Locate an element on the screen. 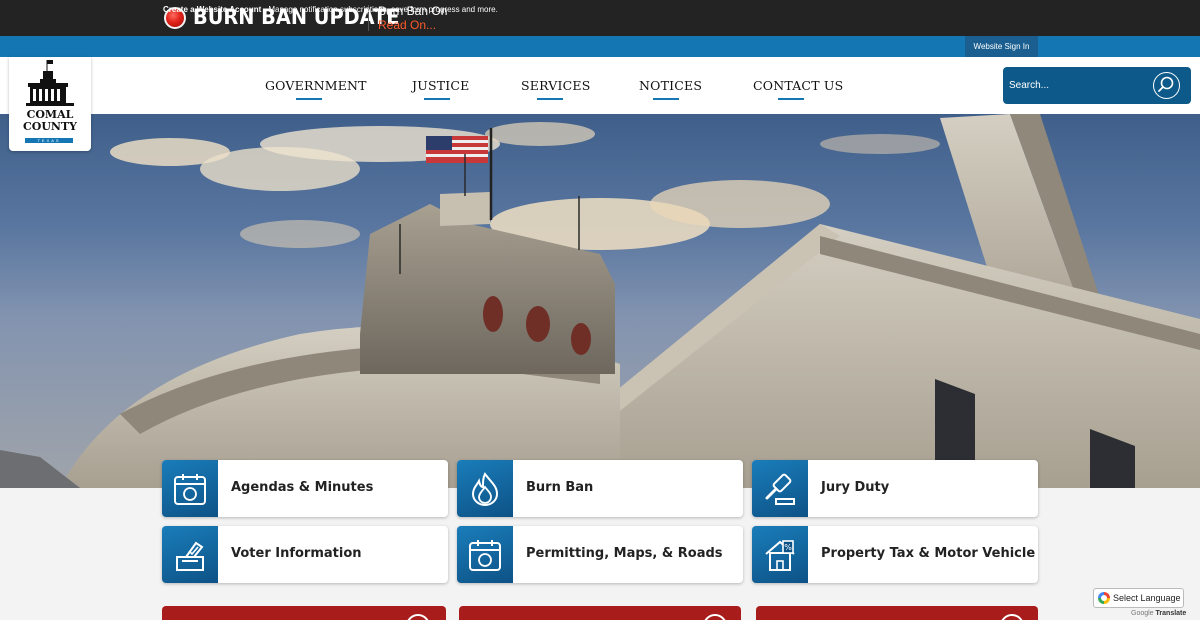 The image size is (1200, 620). county-logo: COMAL COUNTY TEXAS is located at coordinates (50, 104).